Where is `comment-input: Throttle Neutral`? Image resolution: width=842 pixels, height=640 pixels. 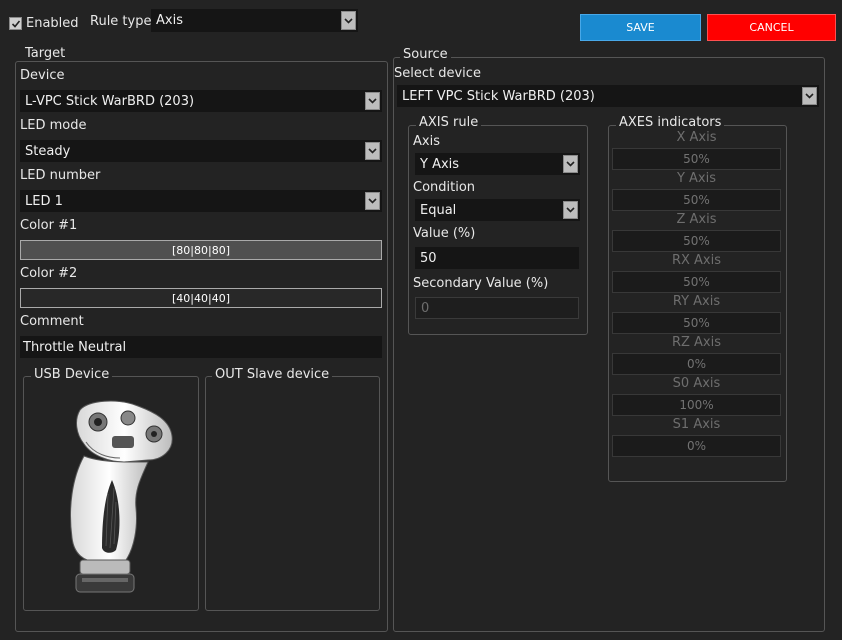
comment-input: Throttle Neutral is located at coordinates (201, 347).